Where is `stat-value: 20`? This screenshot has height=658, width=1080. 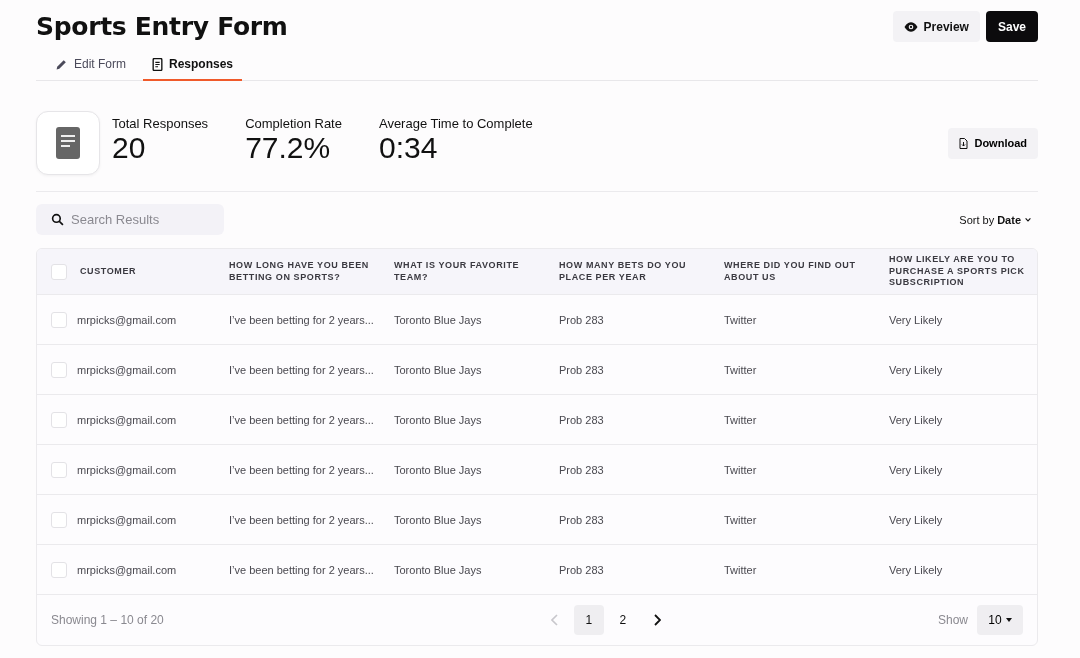
stat-value: 20 is located at coordinates (129, 147).